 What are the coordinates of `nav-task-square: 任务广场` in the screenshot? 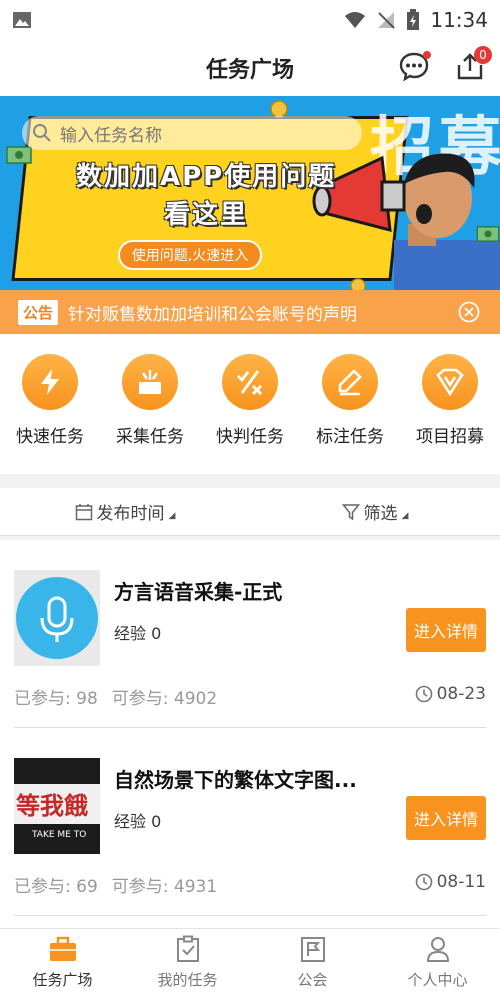 It's located at (62, 964).